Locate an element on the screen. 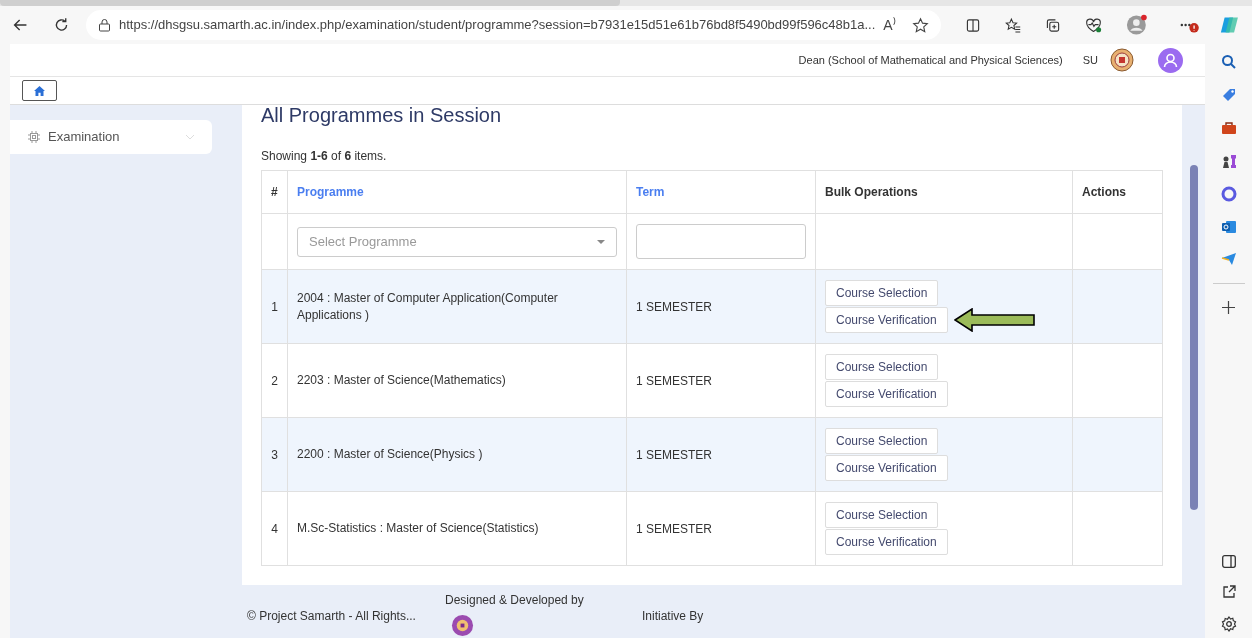 This screenshot has width=1252, height=638. office-icon is located at coordinates (1228, 194).